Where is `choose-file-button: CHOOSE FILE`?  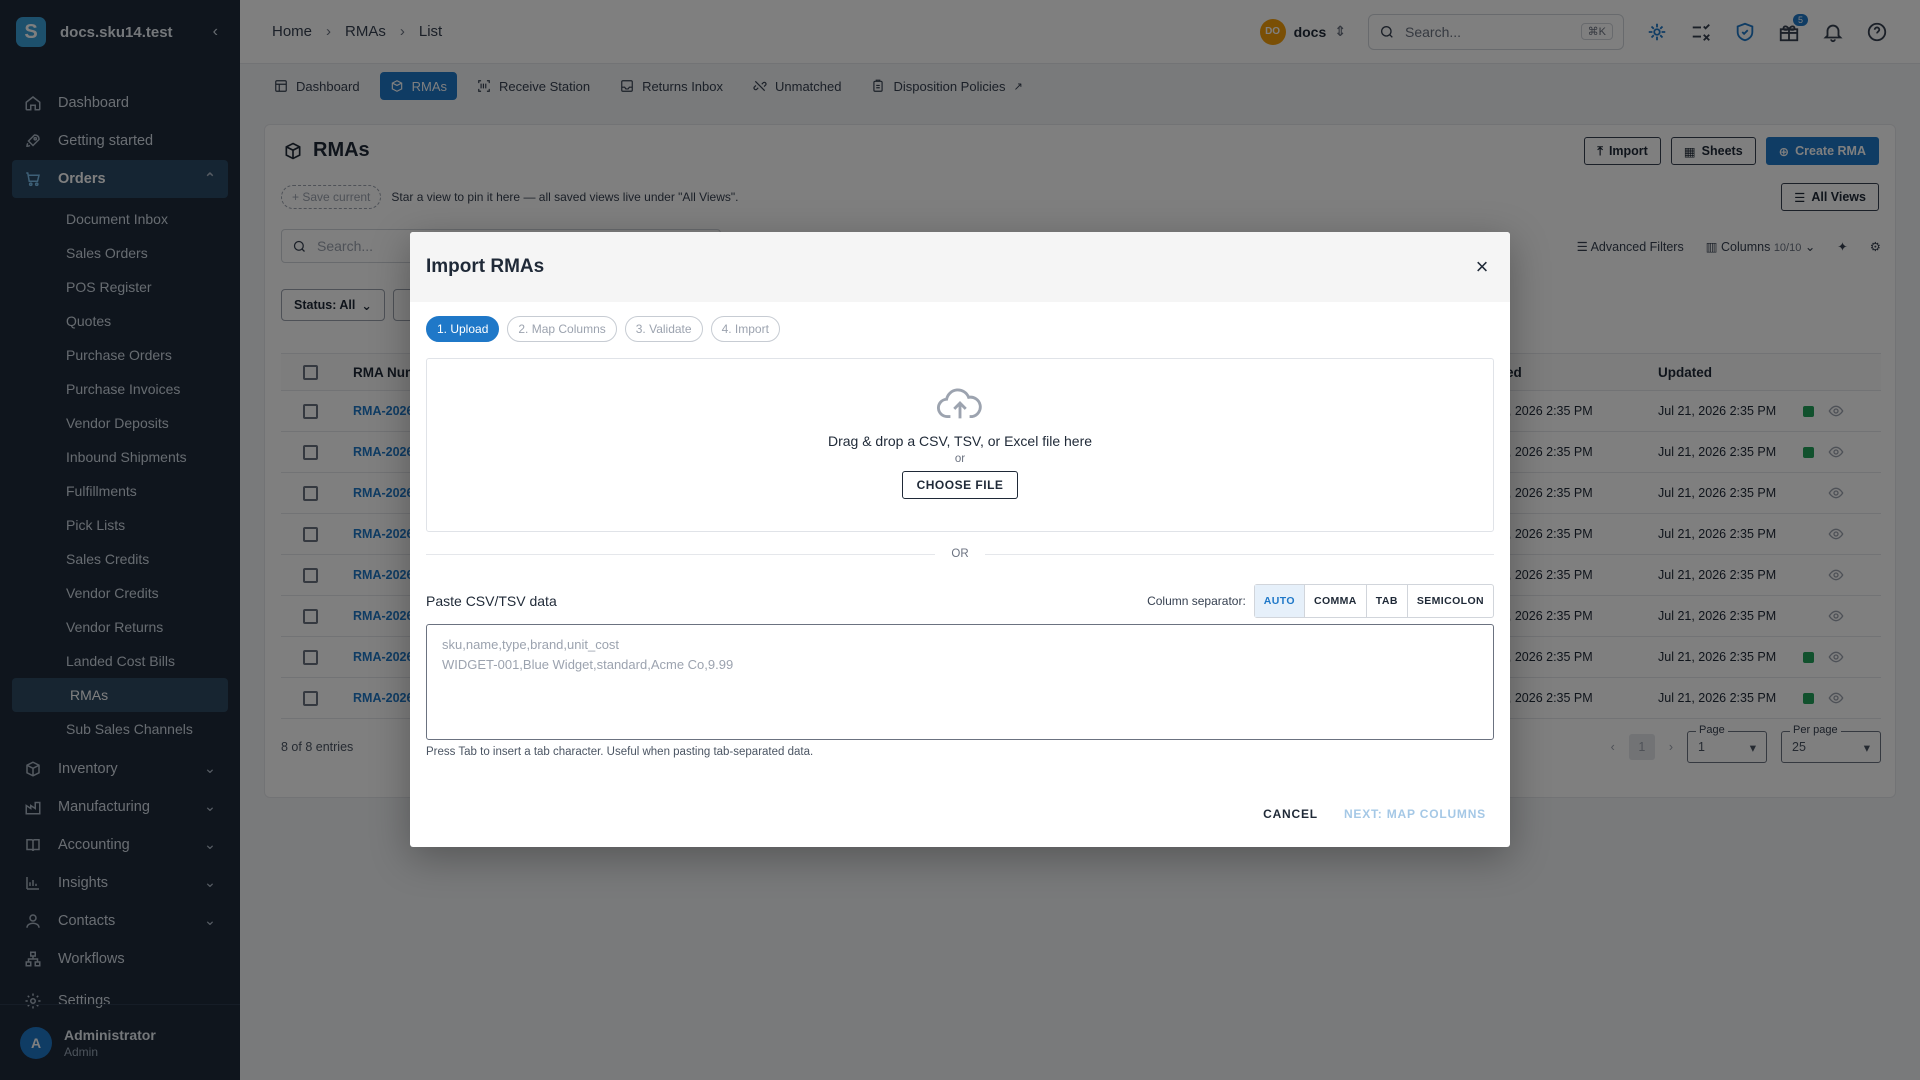
choose-file-button: CHOOSE FILE is located at coordinates (960, 485).